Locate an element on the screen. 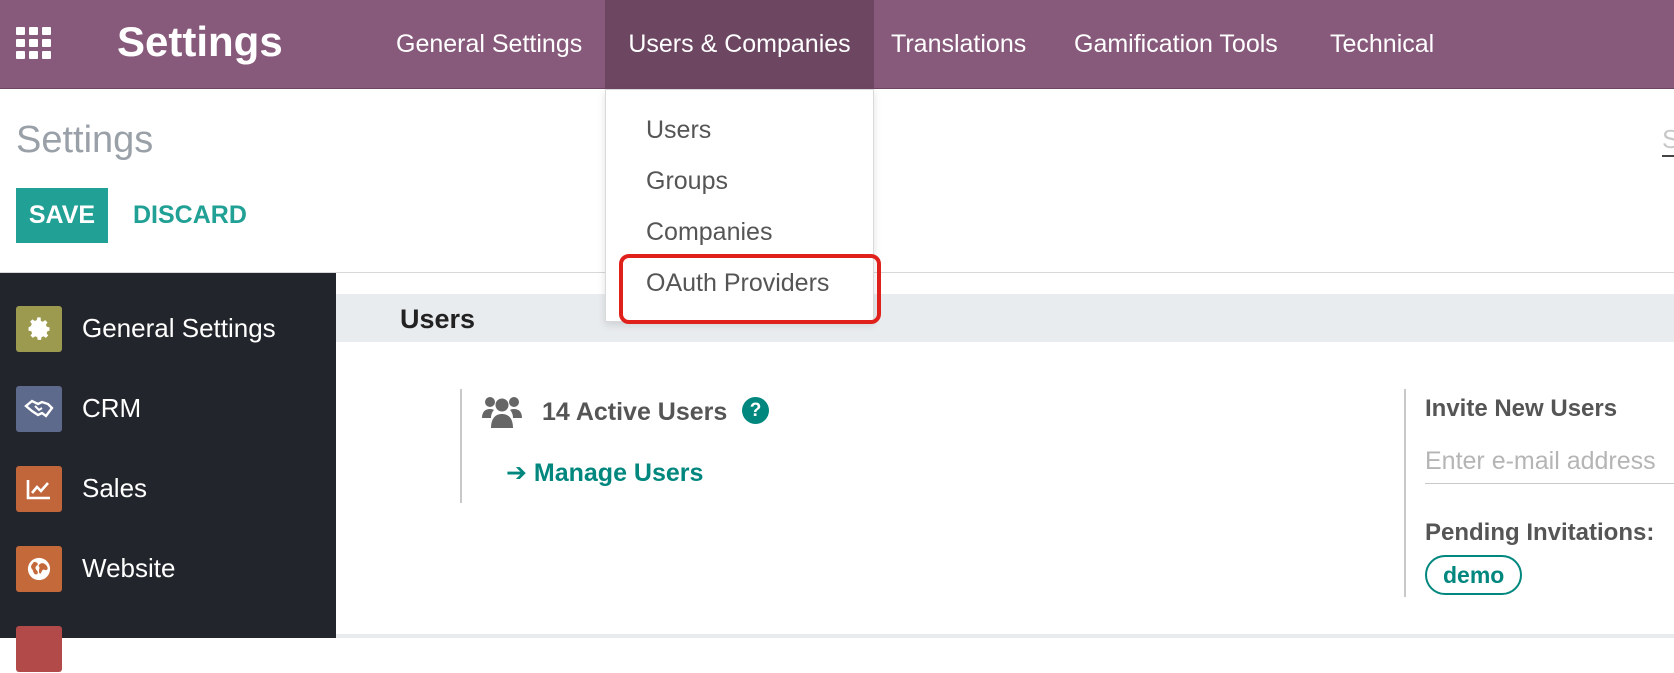  users-icon is located at coordinates (502, 412).